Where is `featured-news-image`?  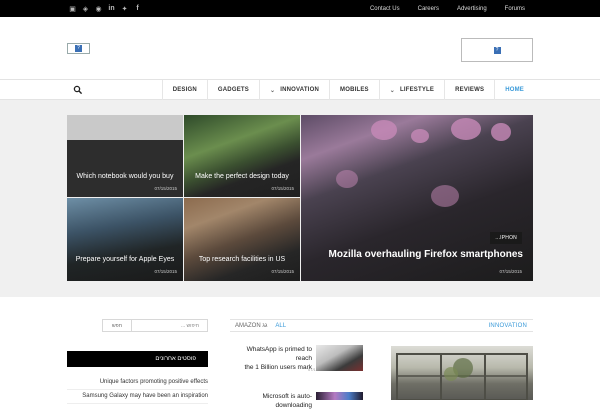 featured-news-image is located at coordinates (462, 373).